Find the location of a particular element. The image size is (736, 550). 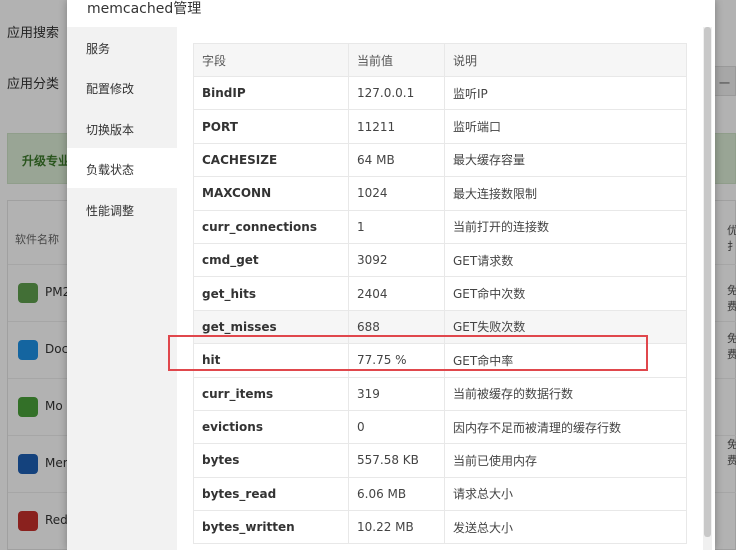

desc-cell: GET命中次数 is located at coordinates (565, 293).